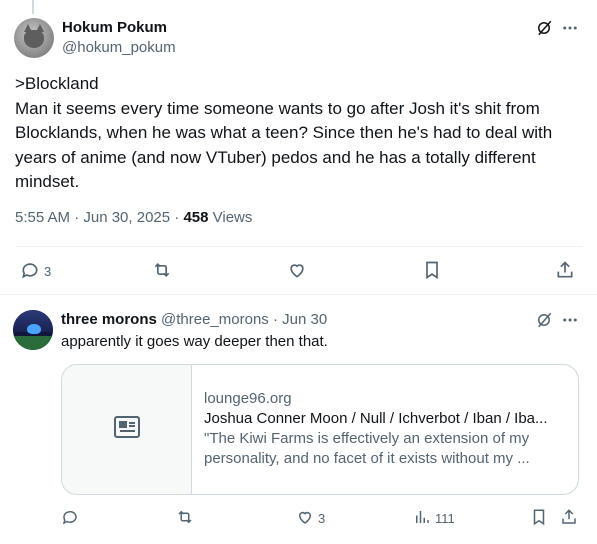  What do you see at coordinates (194, 341) in the screenshot?
I see `reply-text: apparently it goes way deeper then that.` at bounding box center [194, 341].